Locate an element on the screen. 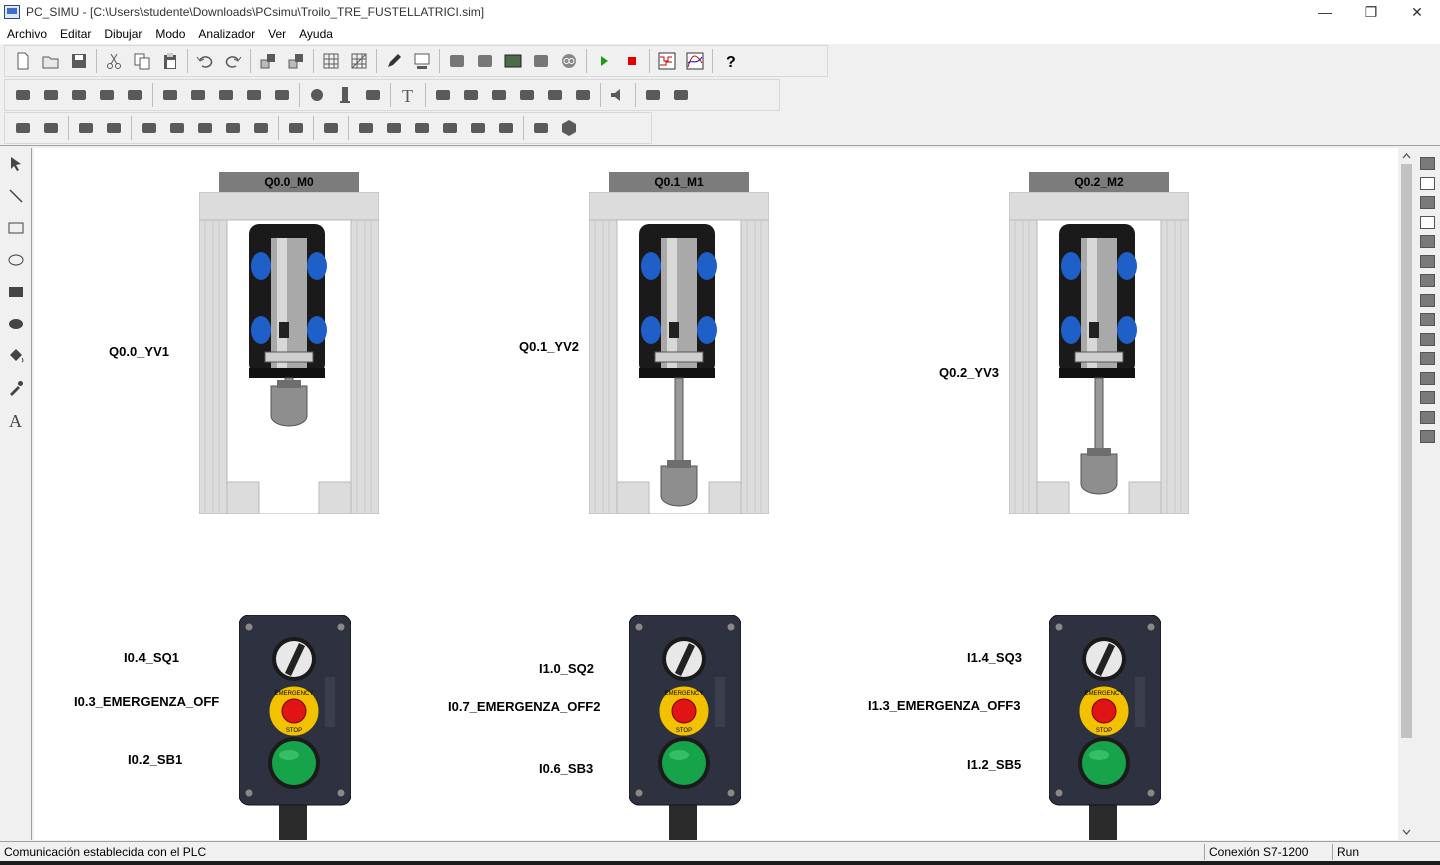 This screenshot has height=865, width=1440. dimension-icon is located at coordinates (23, 95).